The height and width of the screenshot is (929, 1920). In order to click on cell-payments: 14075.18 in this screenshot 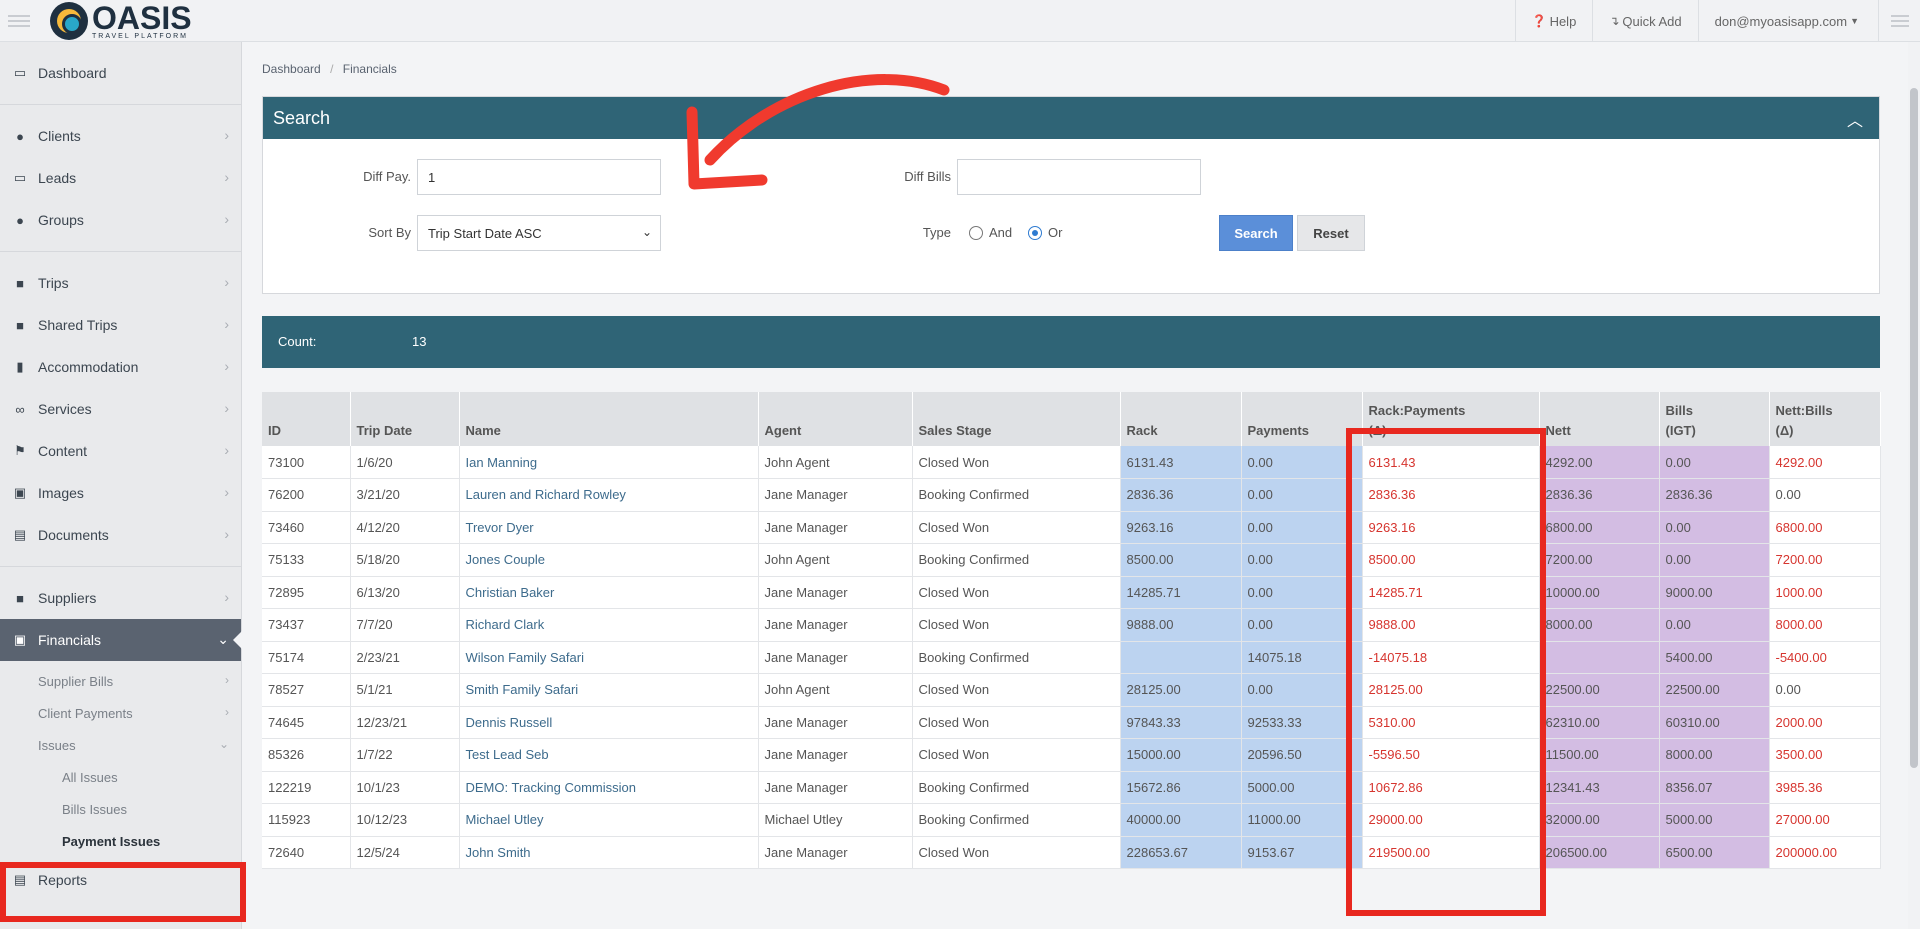, I will do `click(1302, 657)`.